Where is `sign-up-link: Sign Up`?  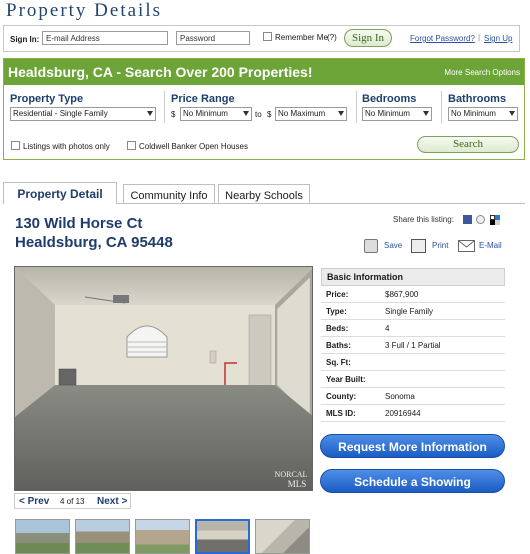
sign-up-link: Sign Up is located at coordinates (498, 38).